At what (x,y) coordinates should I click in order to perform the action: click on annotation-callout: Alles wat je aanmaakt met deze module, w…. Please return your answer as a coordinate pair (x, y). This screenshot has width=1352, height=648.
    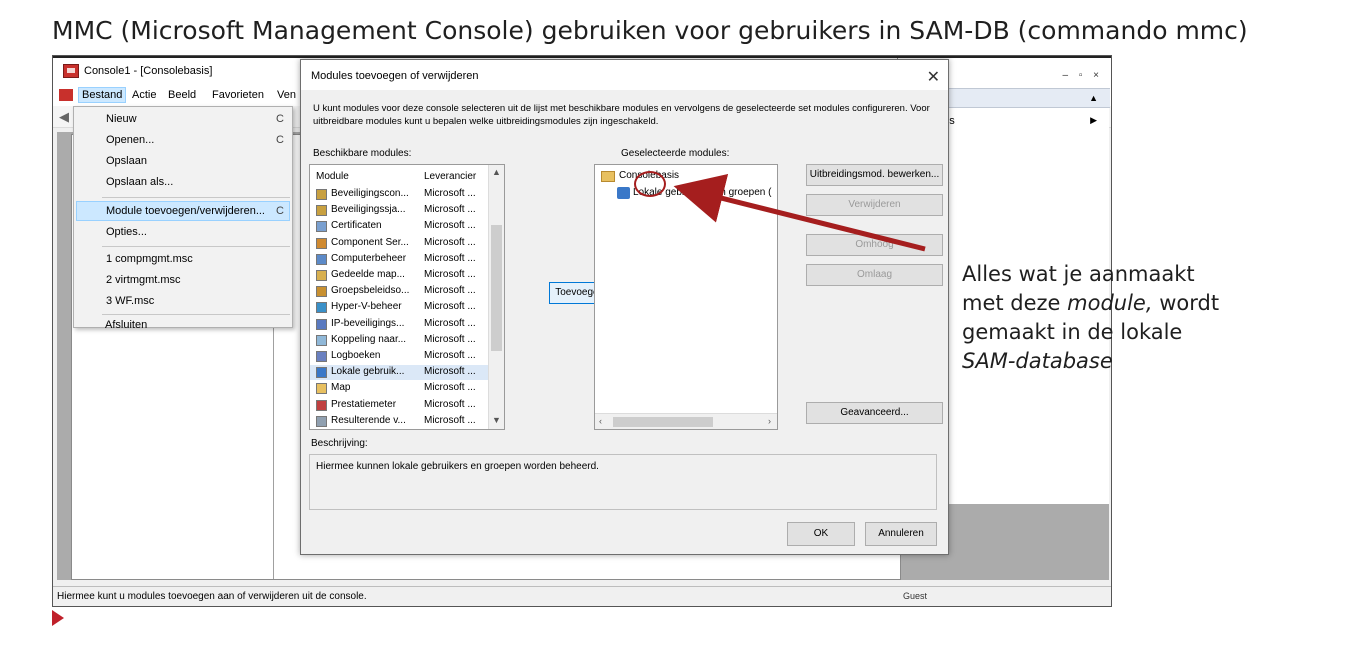
    Looking at the image, I should click on (1102, 318).